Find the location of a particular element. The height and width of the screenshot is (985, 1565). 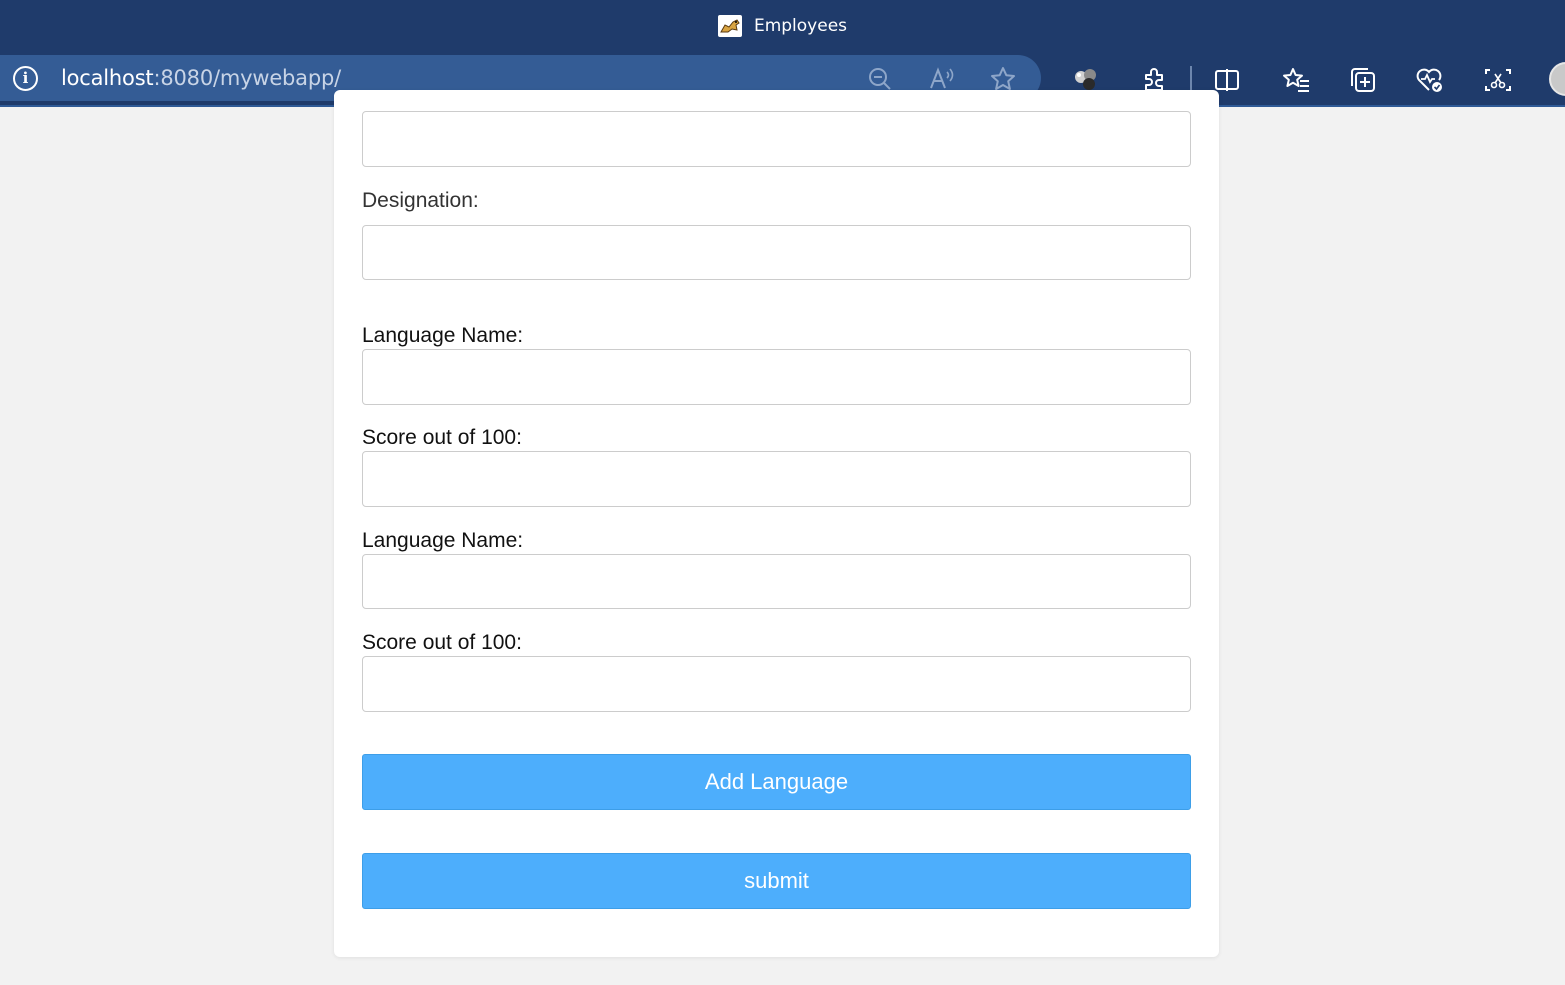

browser-tab: Employees is located at coordinates (782, 26).